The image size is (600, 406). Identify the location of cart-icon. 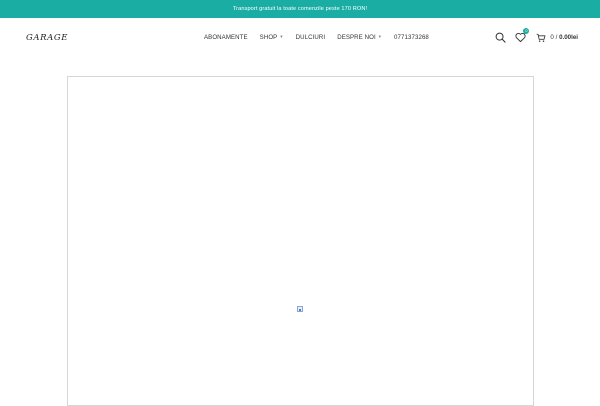
(541, 37).